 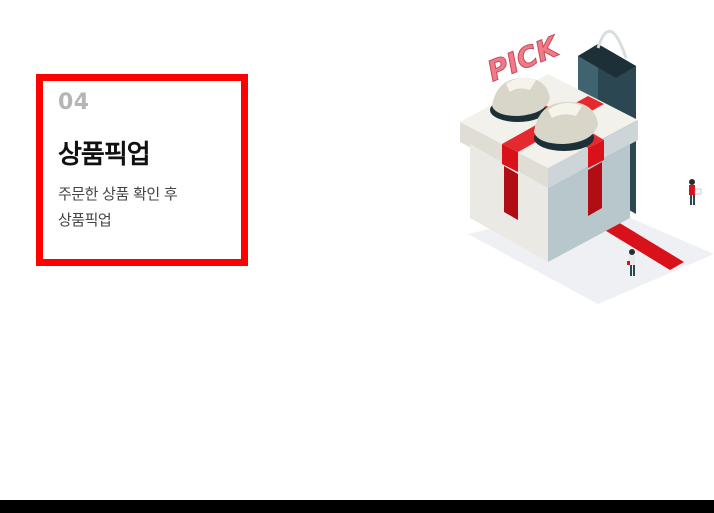 I want to click on step-title: 상품픽업, so click(x=104, y=155).